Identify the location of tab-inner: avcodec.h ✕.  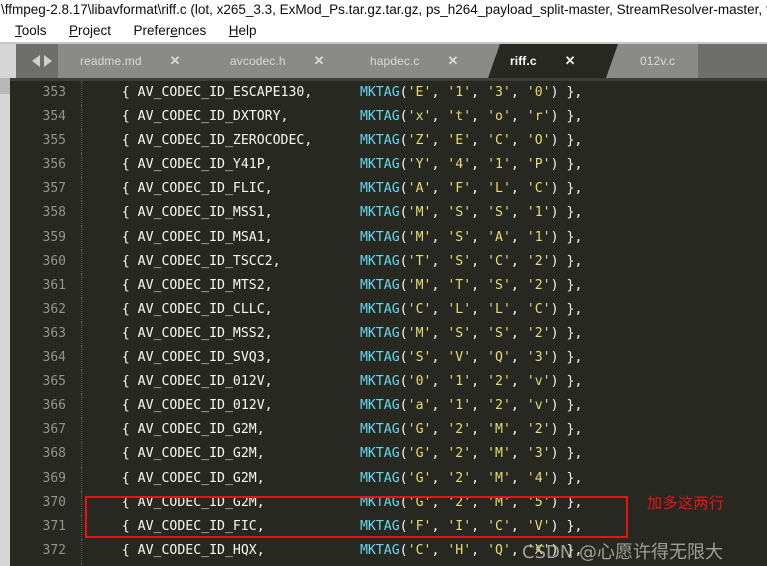
(278, 61).